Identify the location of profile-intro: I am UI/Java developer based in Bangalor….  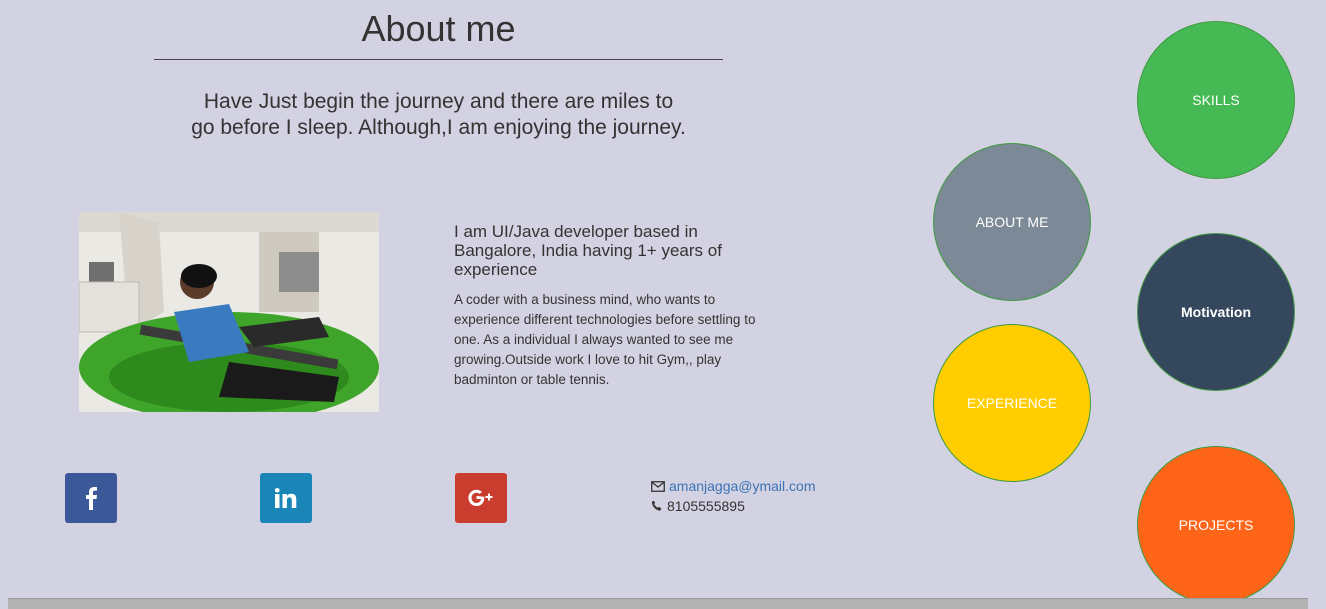
(588, 250).